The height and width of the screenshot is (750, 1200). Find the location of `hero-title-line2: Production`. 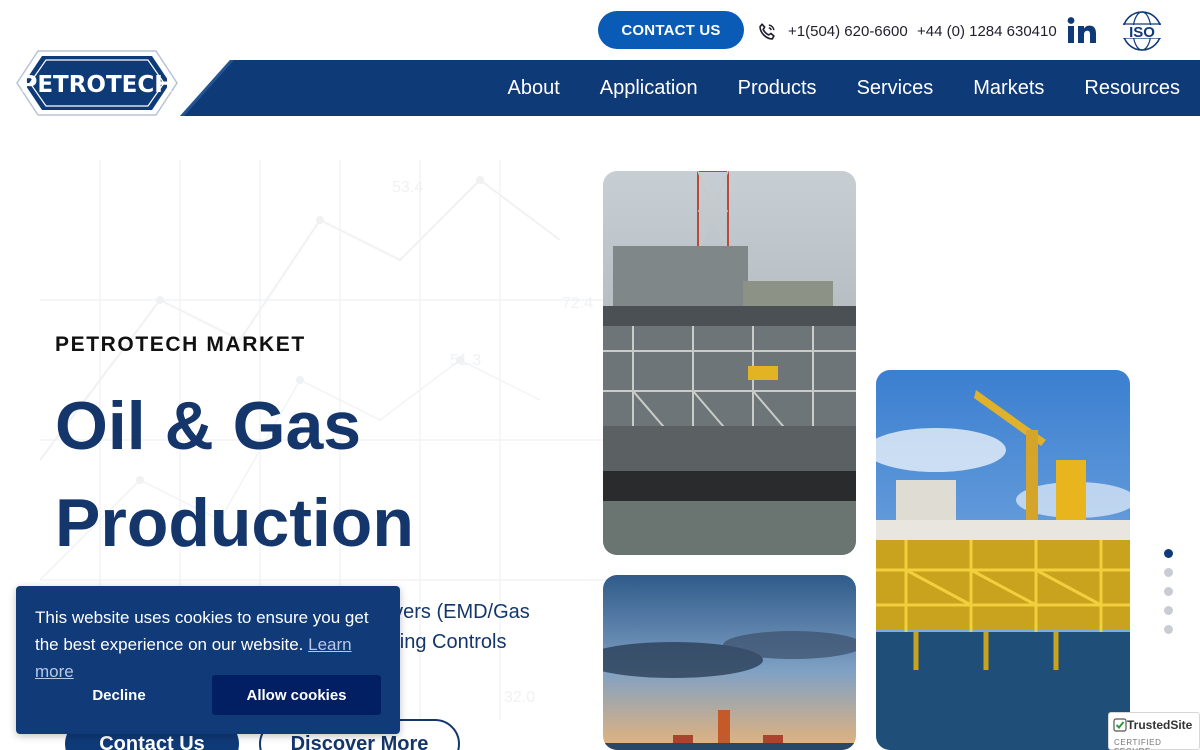

hero-title-line2: Production is located at coordinates (234, 523).